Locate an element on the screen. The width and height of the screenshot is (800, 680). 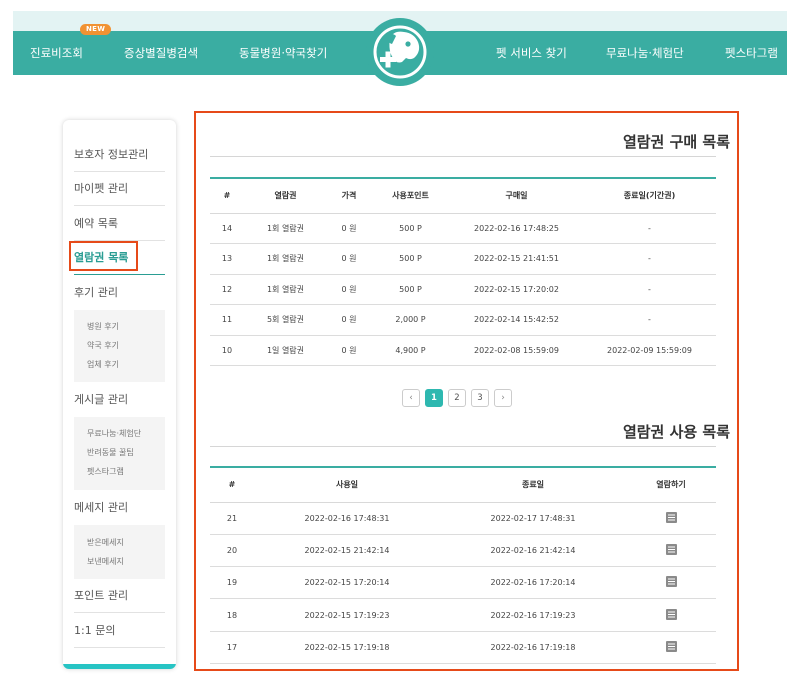
sidebar-item-inquiry: 1:1 문의 is located at coordinates (119, 631).